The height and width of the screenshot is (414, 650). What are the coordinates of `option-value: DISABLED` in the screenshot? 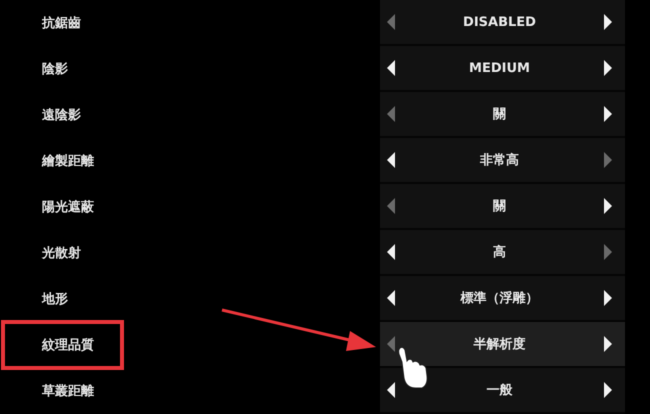 It's located at (499, 22).